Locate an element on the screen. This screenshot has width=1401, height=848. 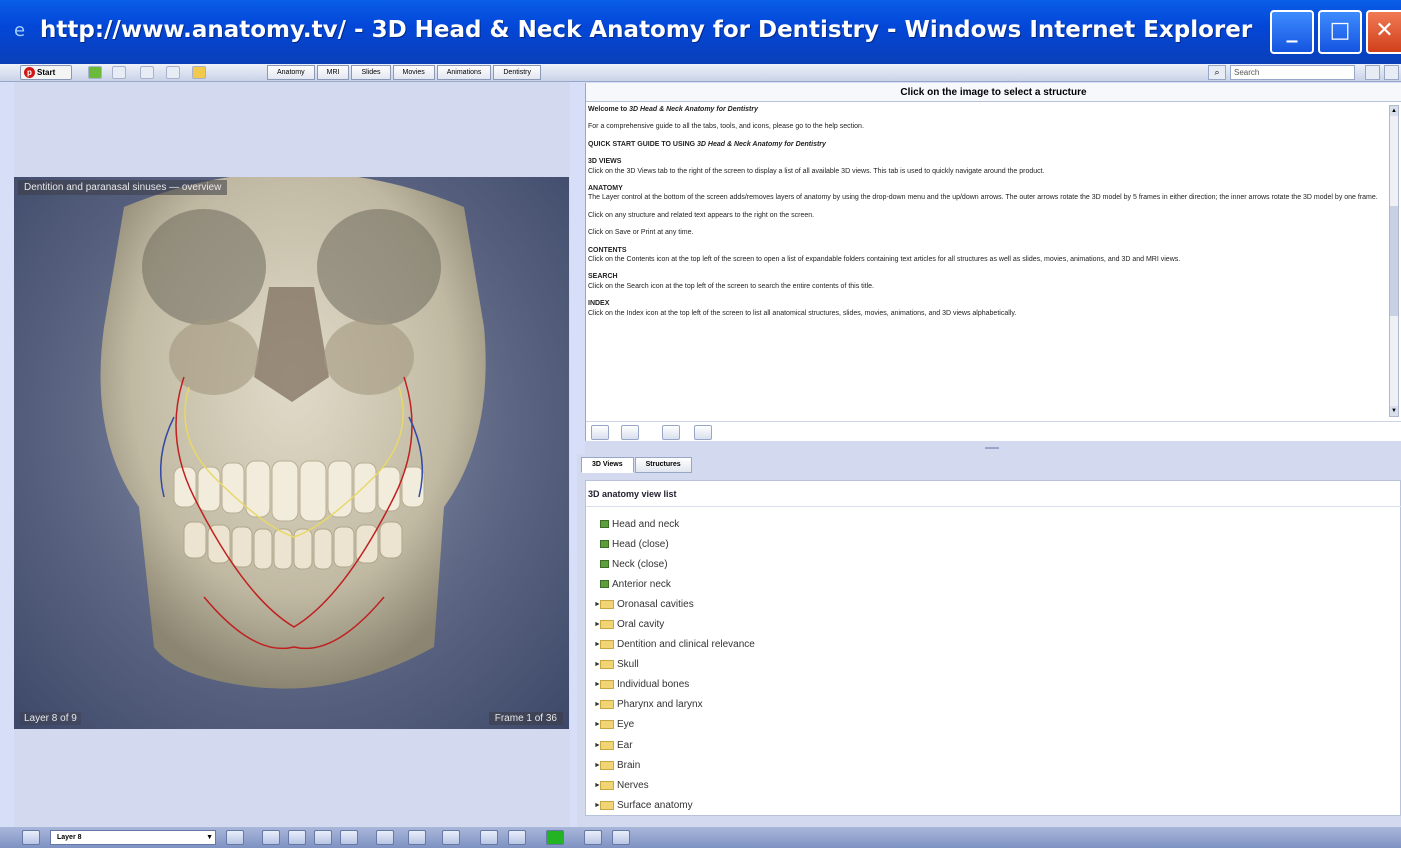
rotate-right-fast-icon is located at coordinates (349, 837).